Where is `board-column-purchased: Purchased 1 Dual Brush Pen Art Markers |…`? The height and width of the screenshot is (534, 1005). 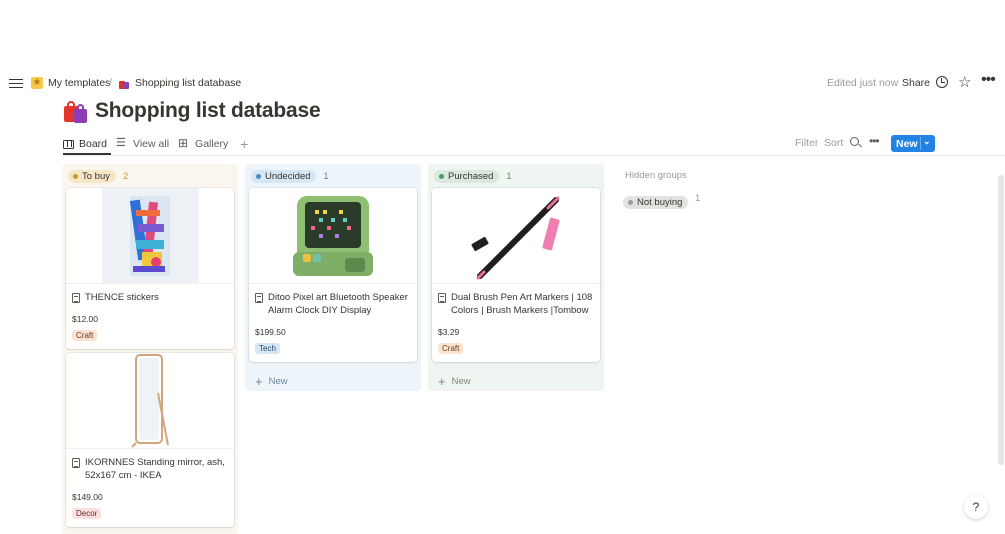 board-column-purchased: Purchased 1 Dual Brush Pen Art Markers |… is located at coordinates (516, 277).